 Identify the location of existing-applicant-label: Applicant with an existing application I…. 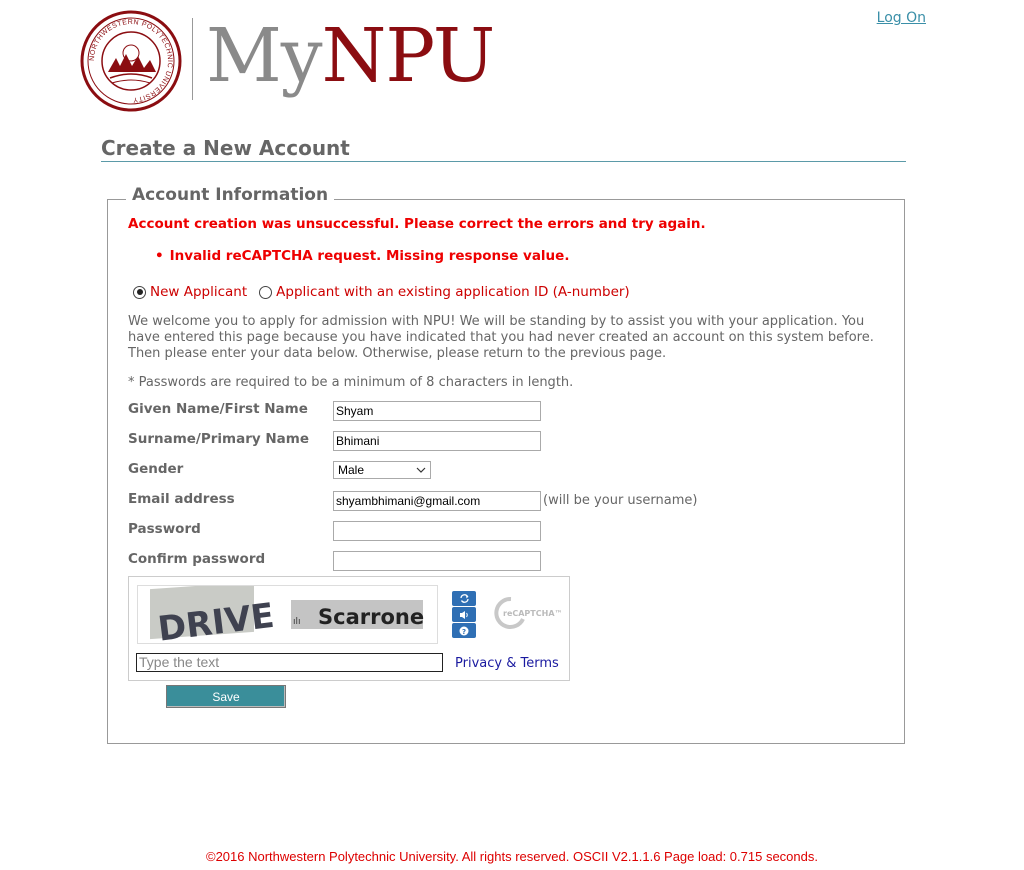
(453, 292).